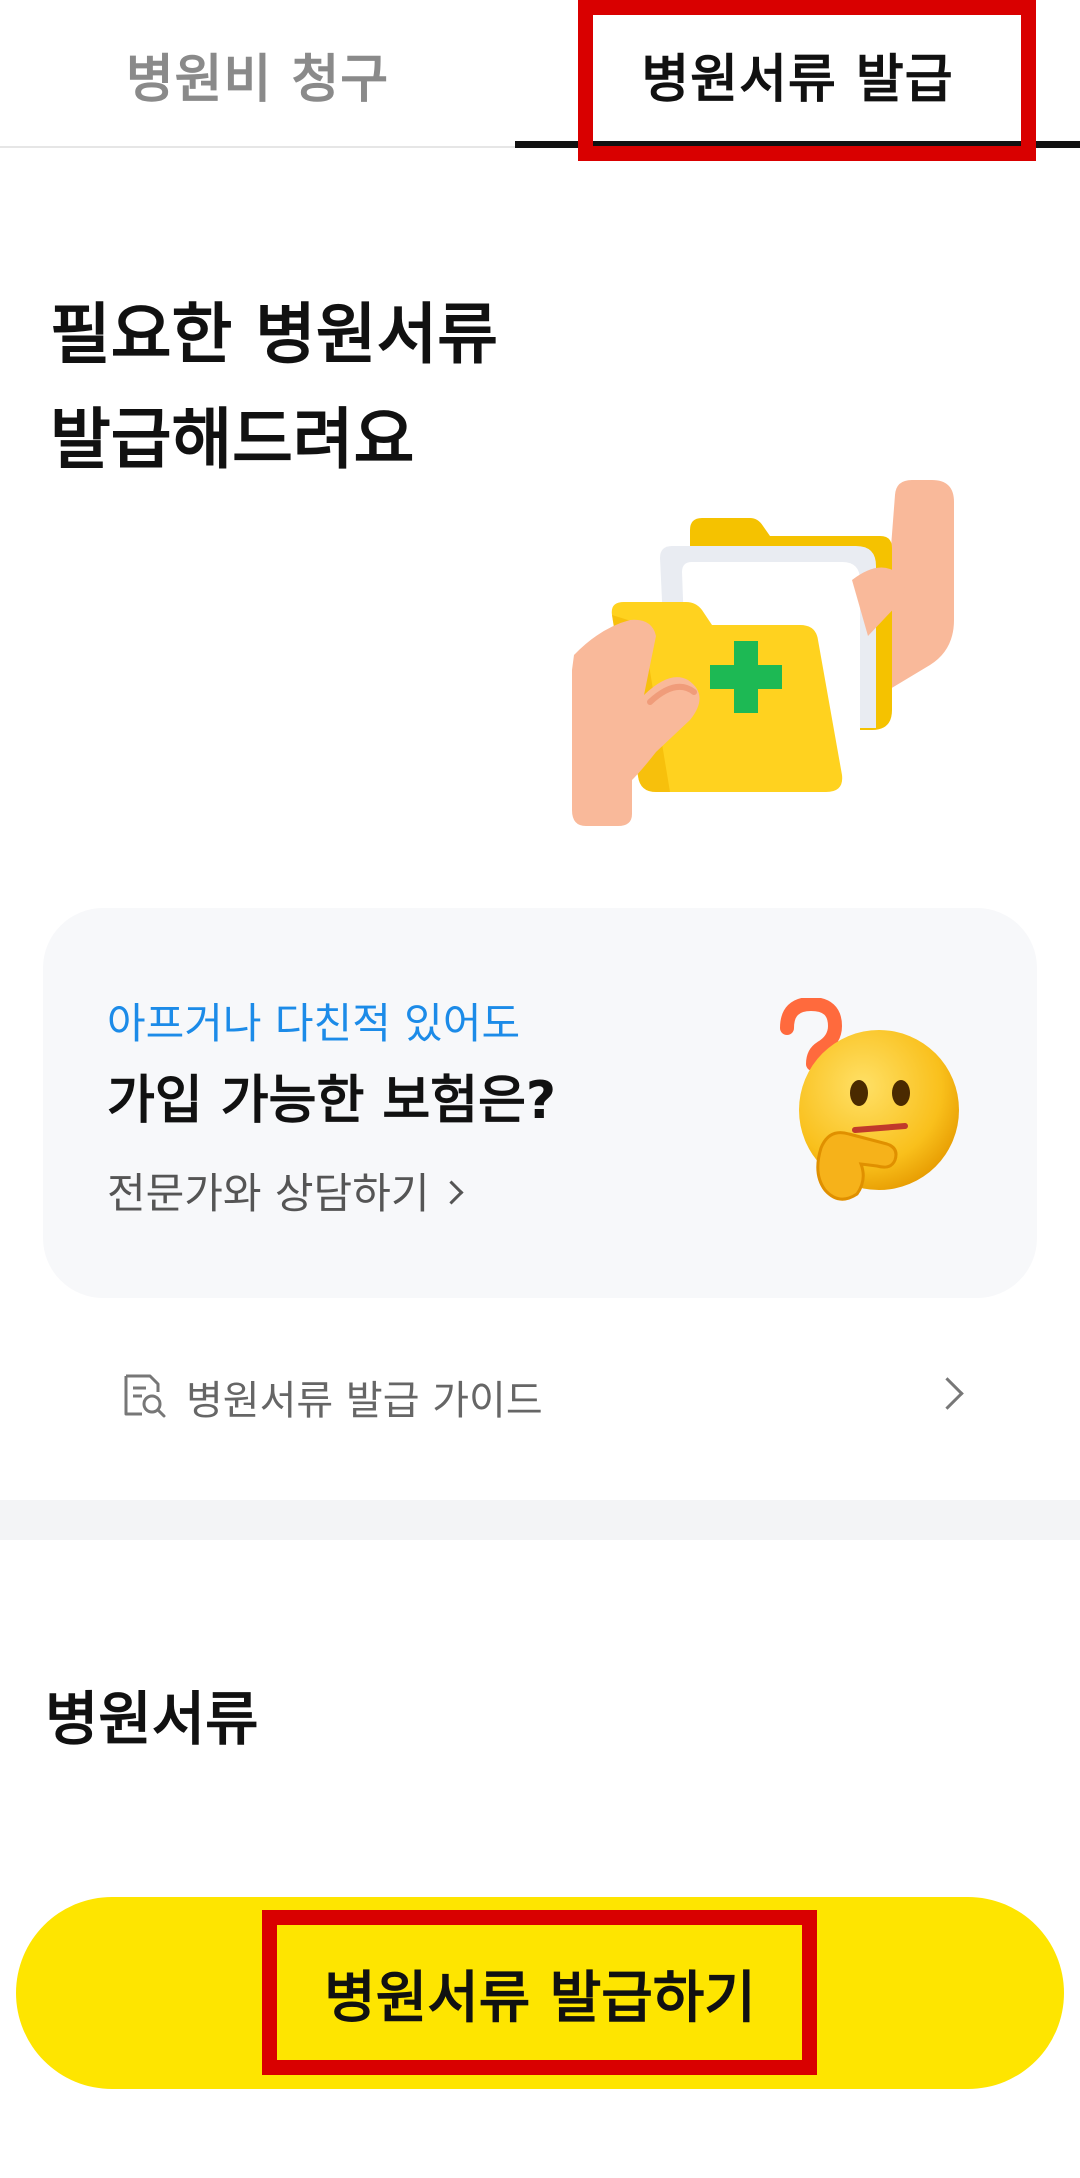 The width and height of the screenshot is (1080, 2178). Describe the element at coordinates (763, 653) in the screenshot. I see `folder-with-medical-cross-icon` at that location.